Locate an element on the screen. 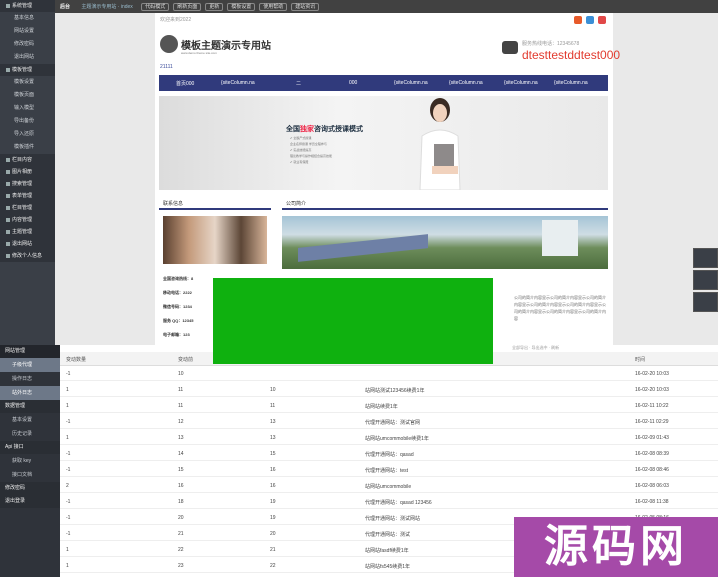 The image size is (718, 577). table-cell: 代理开通网站：qasad 123456 is located at coordinates (398, 503).